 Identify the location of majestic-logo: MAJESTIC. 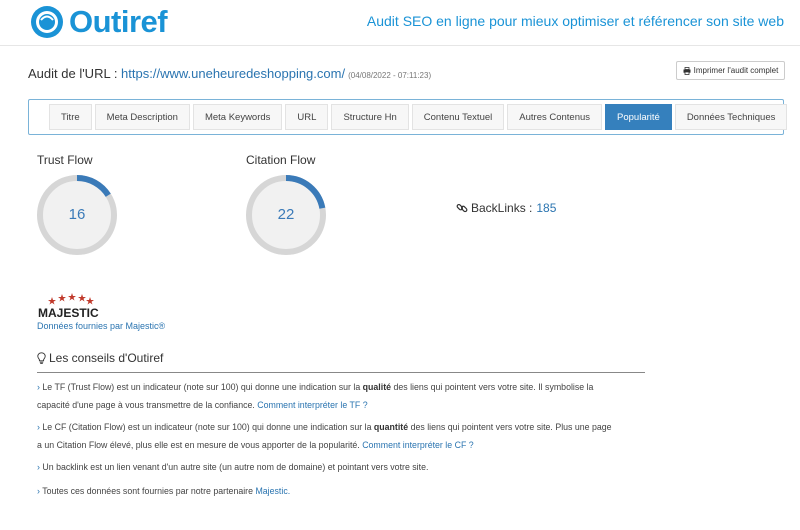
(68, 306).